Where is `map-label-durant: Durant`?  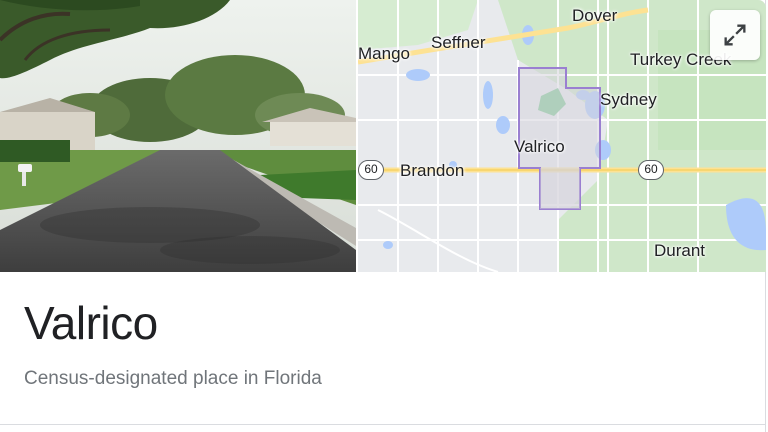
map-label-durant: Durant is located at coordinates (680, 250).